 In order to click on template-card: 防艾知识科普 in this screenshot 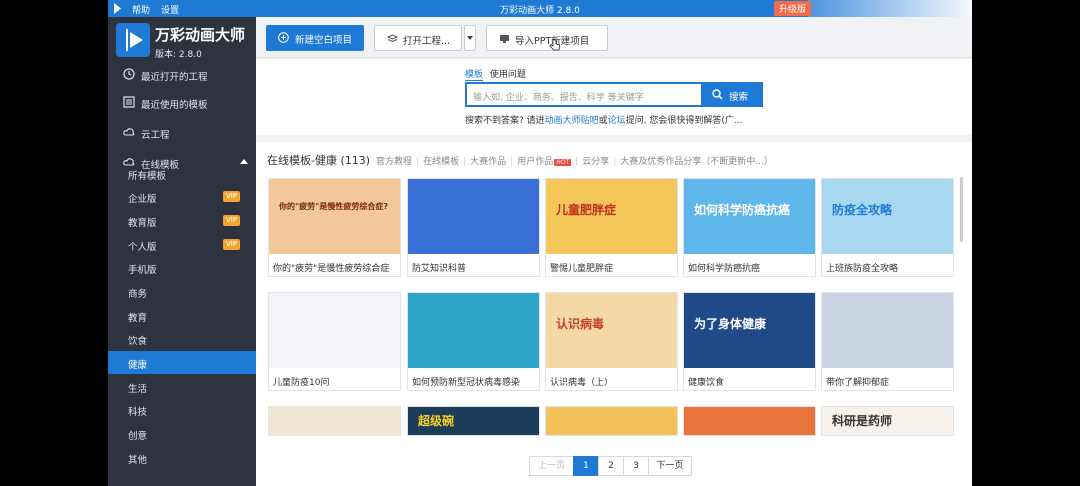, I will do `click(473, 227)`.